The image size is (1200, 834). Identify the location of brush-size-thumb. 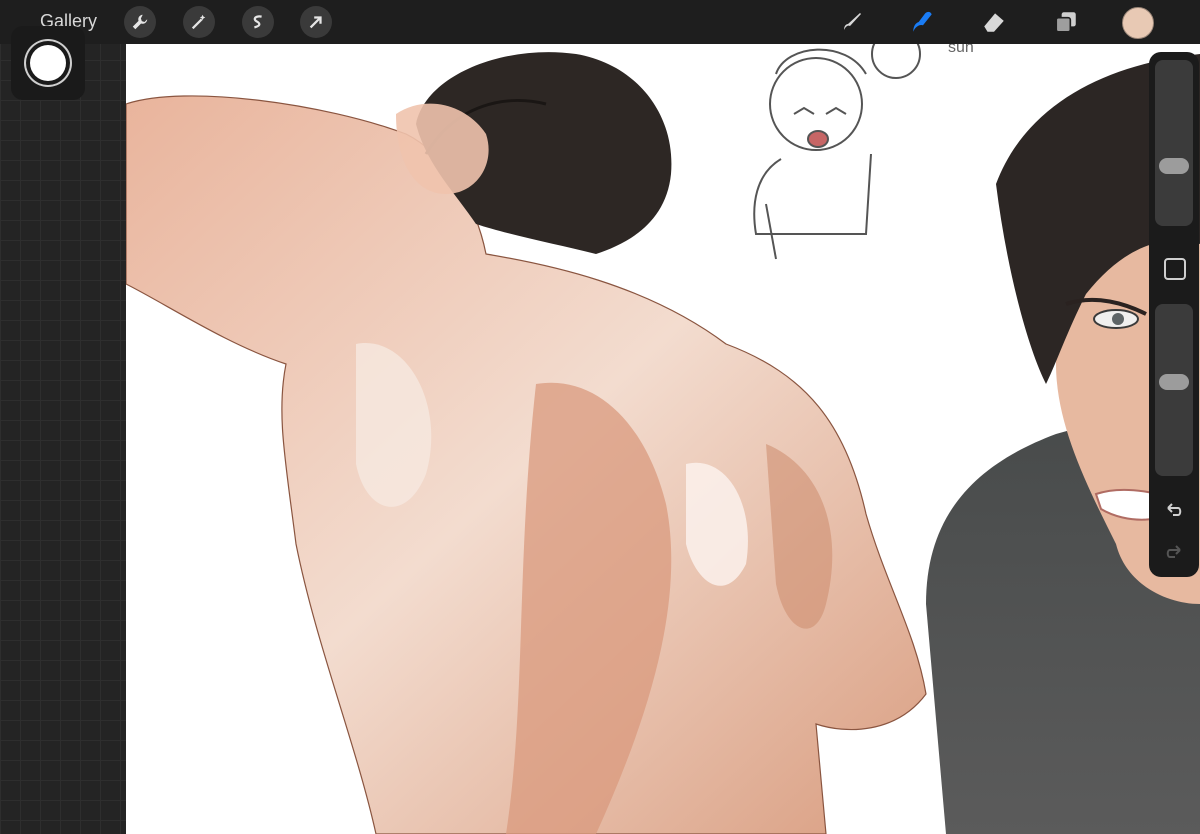
(1174, 165).